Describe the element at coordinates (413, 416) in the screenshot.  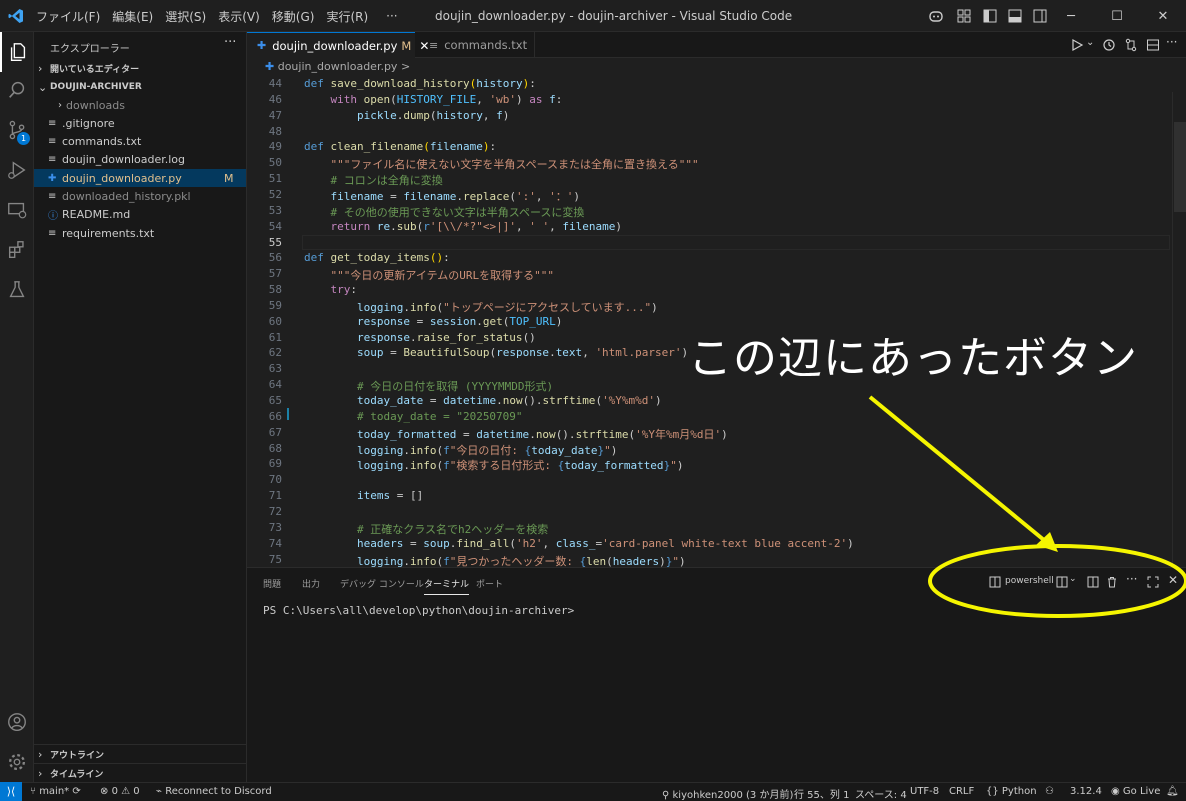
I see `code-line: # today_date = "20250709"` at that location.